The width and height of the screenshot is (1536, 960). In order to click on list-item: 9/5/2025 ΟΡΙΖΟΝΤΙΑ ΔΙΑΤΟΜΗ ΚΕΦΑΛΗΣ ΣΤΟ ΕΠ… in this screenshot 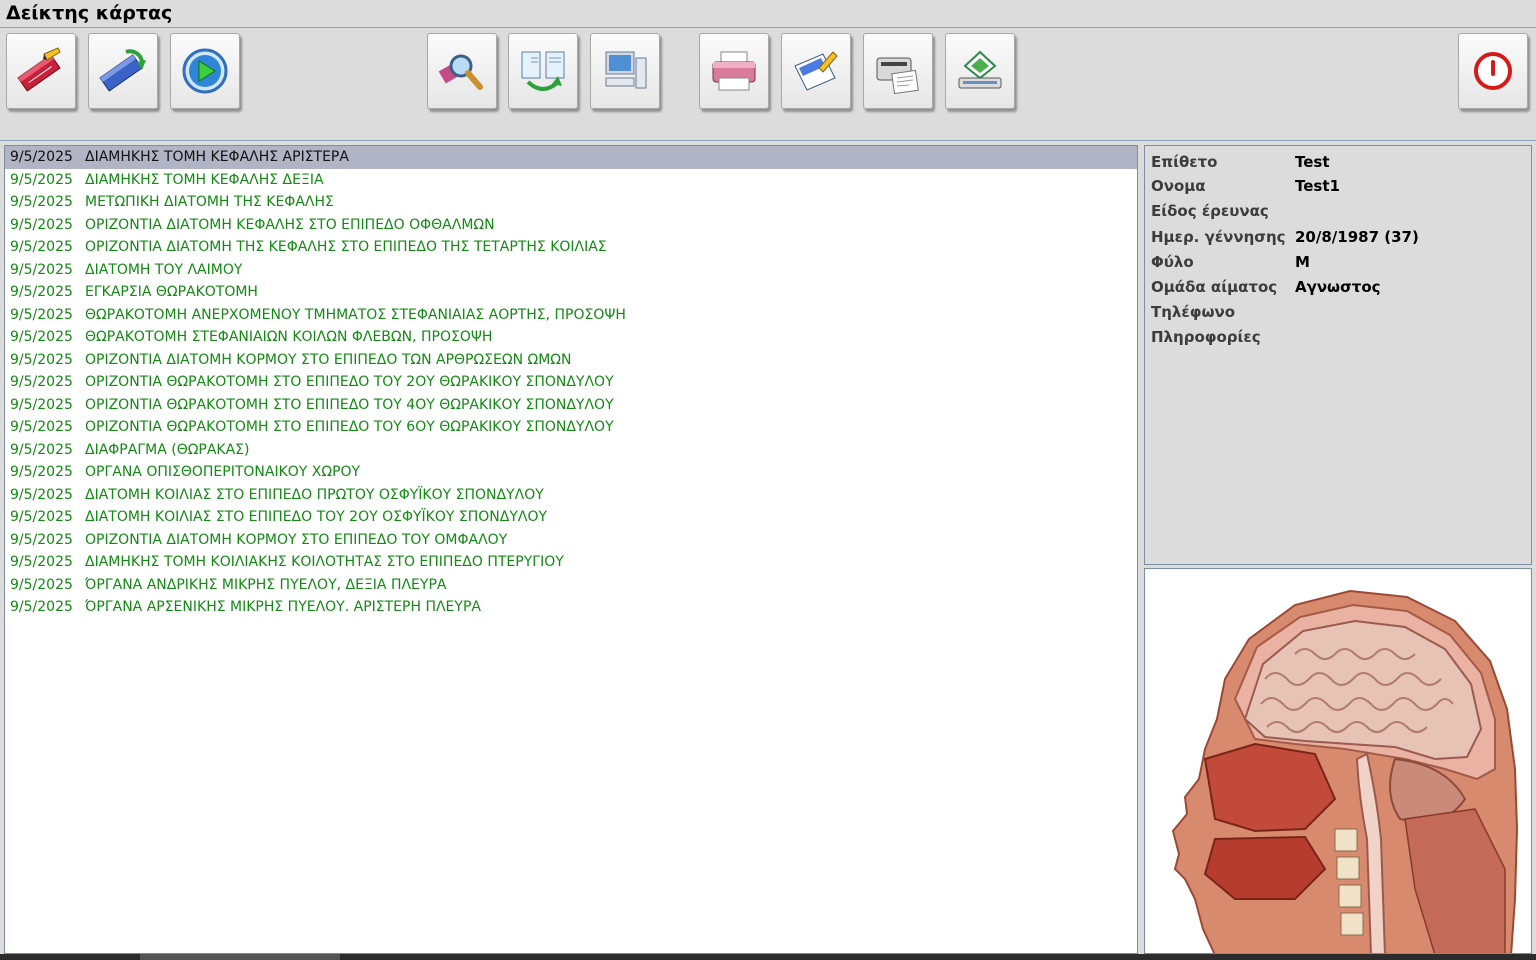, I will do `click(571, 225)`.